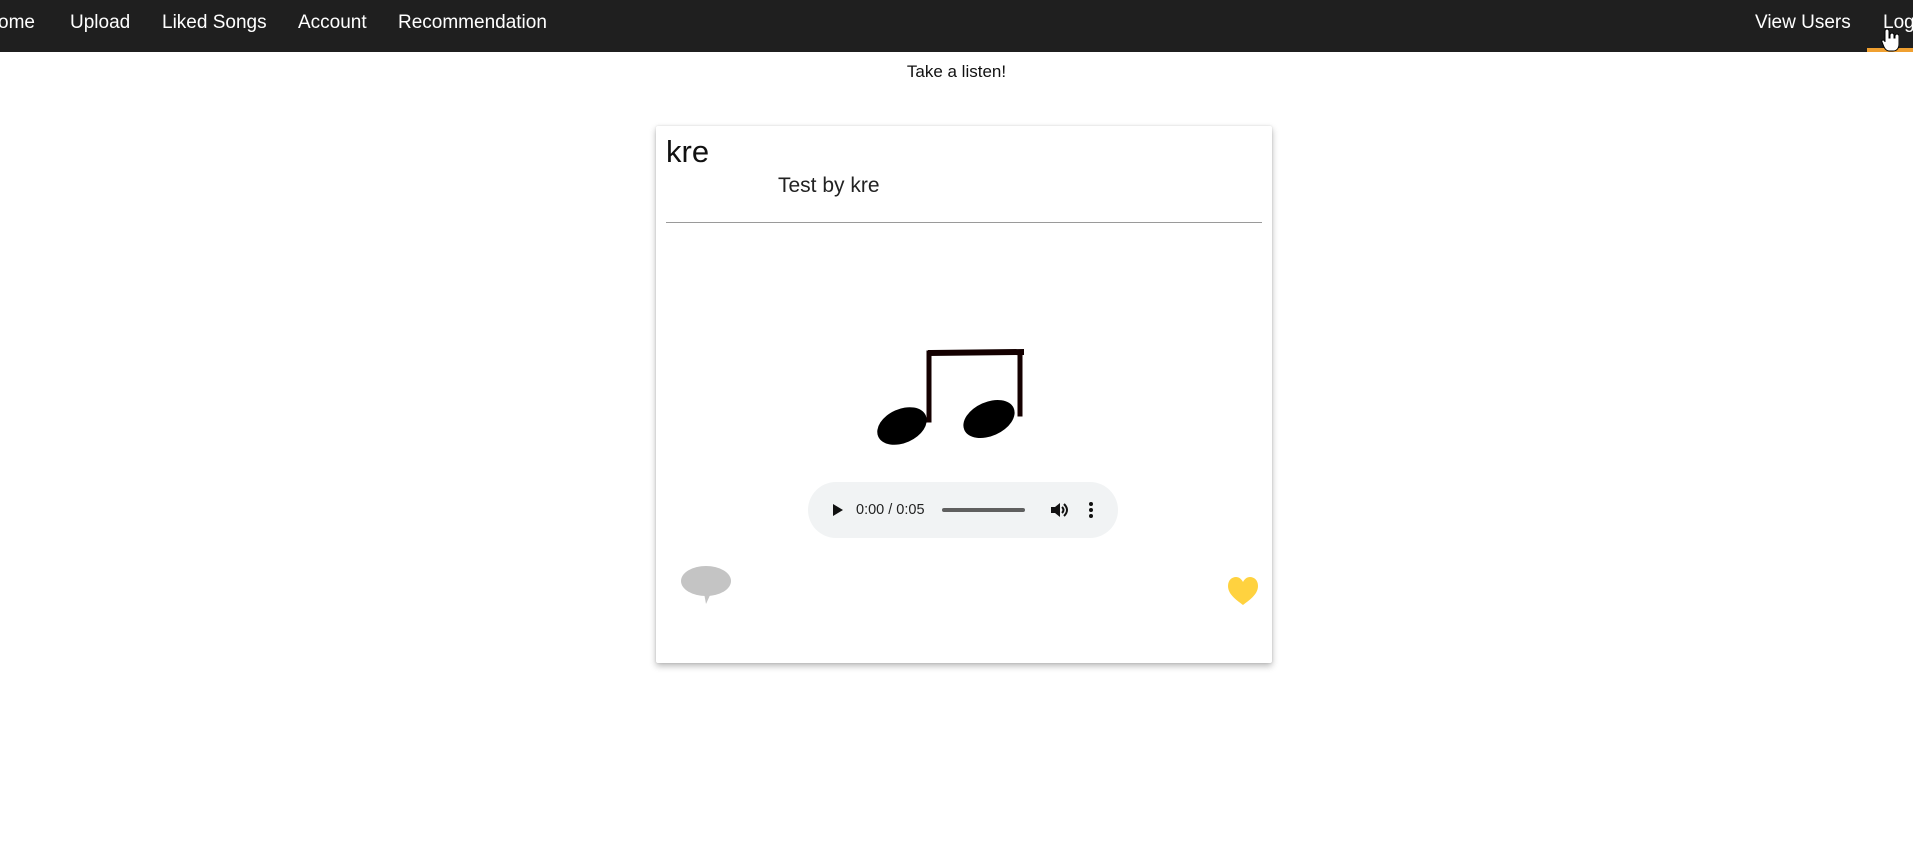  I want to click on music-note-icon, so click(950, 396).